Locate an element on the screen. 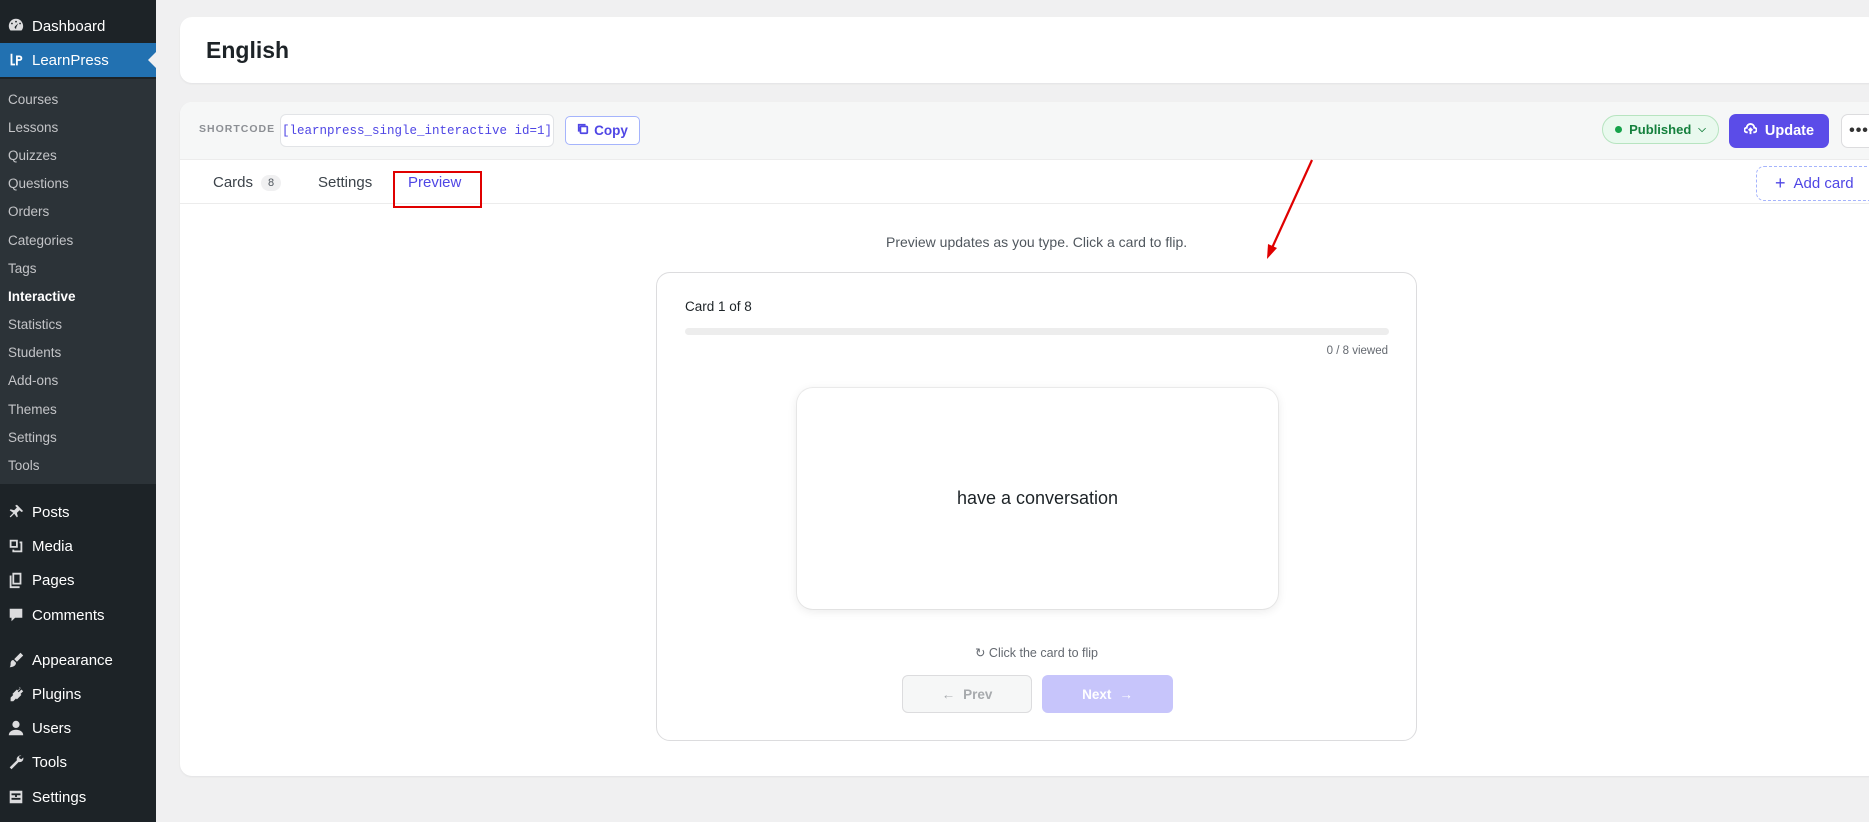 The image size is (1869, 822). add-card-label: Add card is located at coordinates (1823, 183).